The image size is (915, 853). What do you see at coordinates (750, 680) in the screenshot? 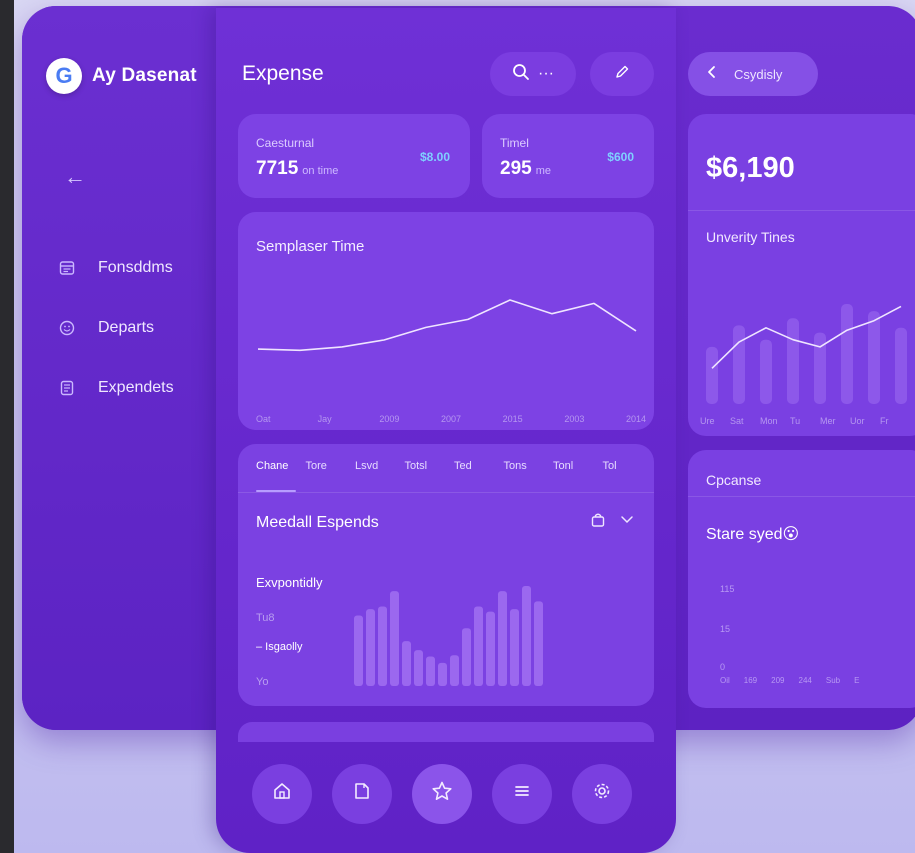
I see `x-tick: 169` at bounding box center [750, 680].